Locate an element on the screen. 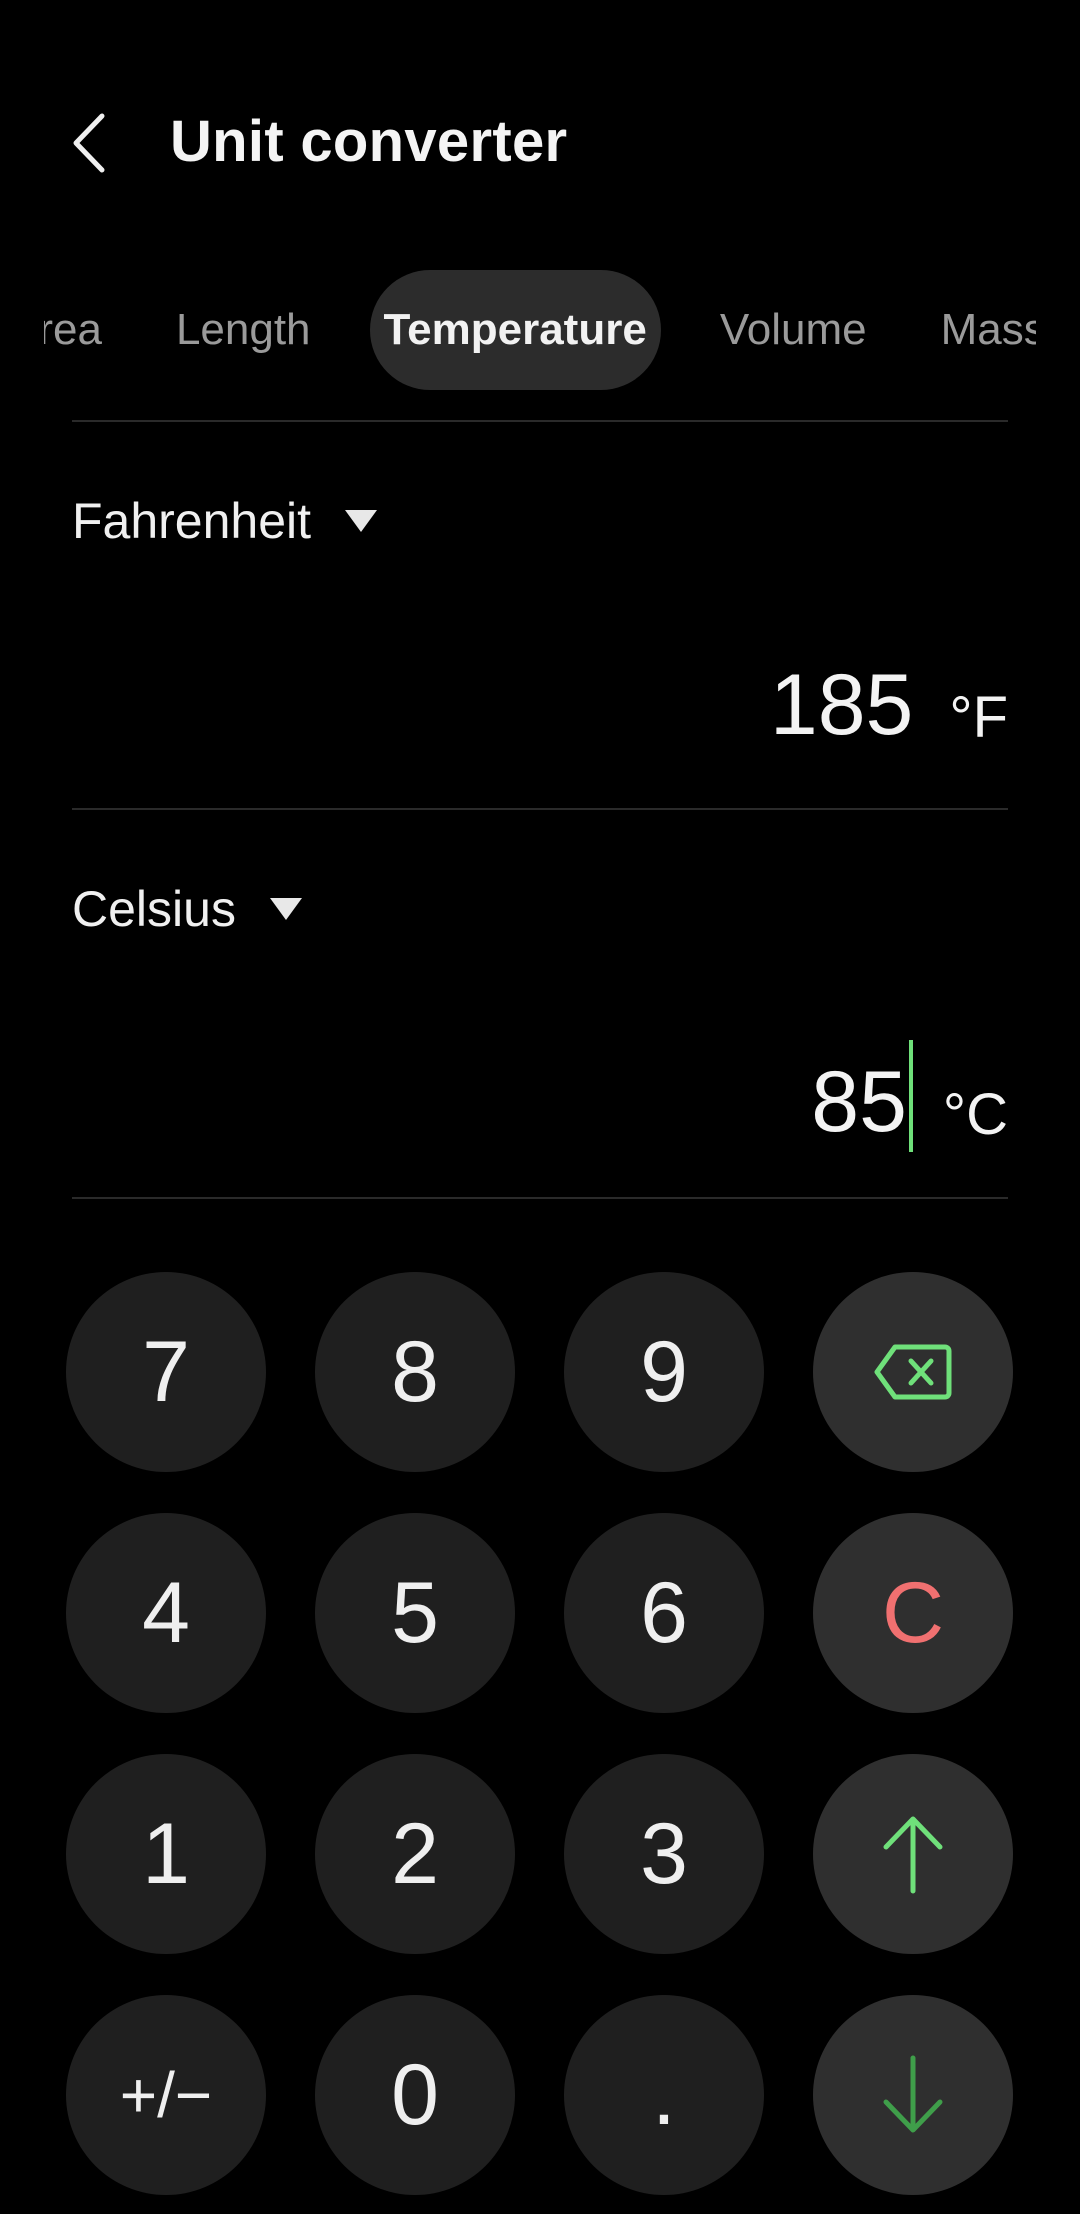 Image resolution: width=1080 pixels, height=2214 pixels. key-decimal: . is located at coordinates (664, 2095).